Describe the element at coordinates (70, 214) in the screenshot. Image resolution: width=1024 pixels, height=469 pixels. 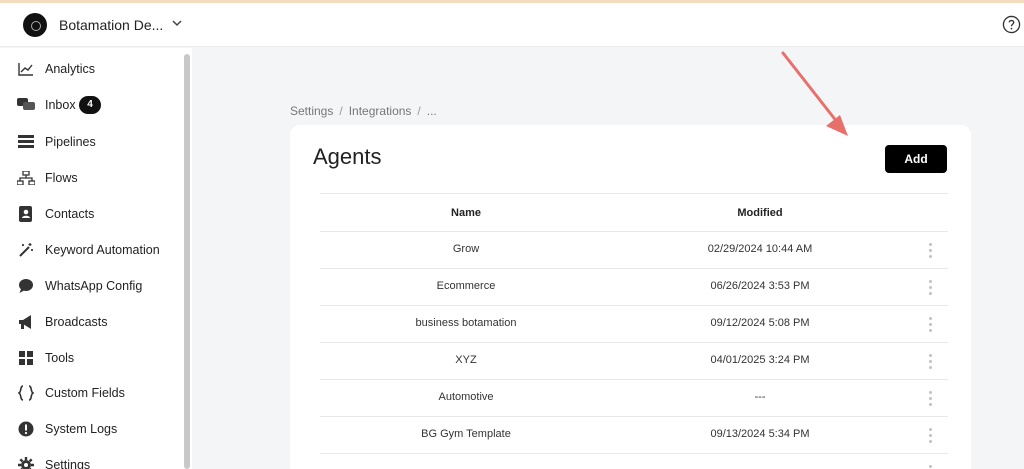
I see `sidebar-item-label: Contacts` at that location.